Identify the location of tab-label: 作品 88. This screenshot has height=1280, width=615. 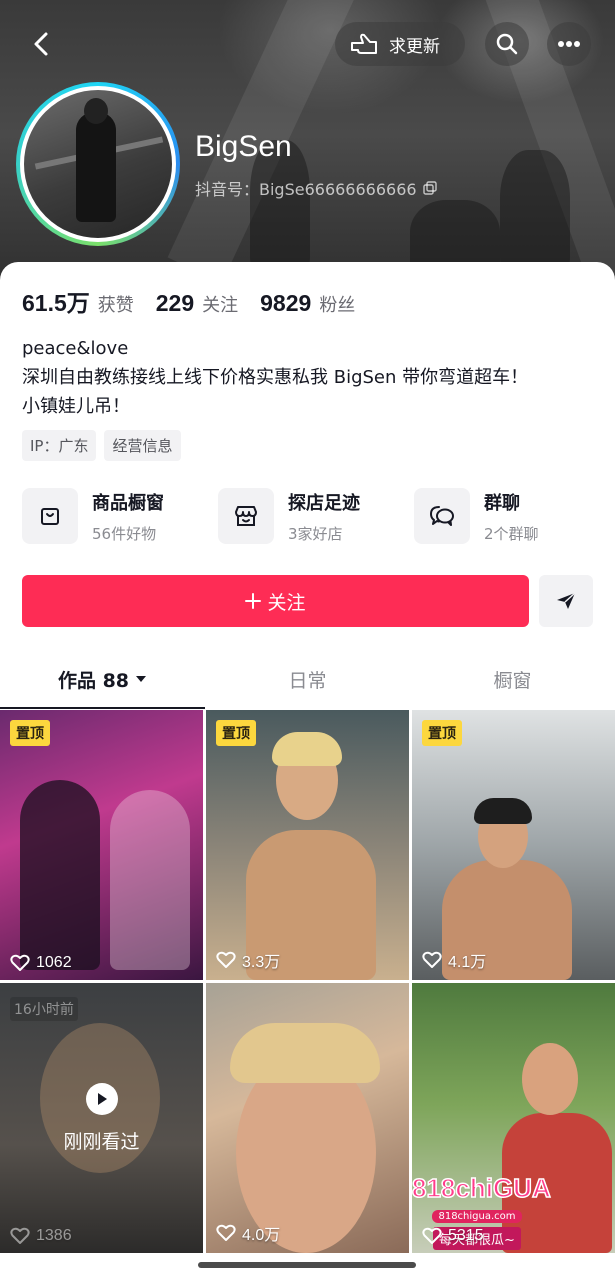
(93, 680).